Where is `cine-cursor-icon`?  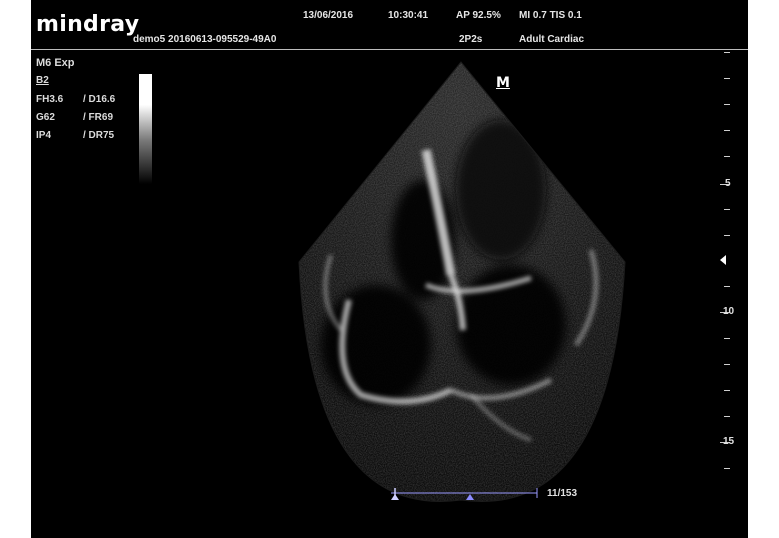
cine-cursor-icon is located at coordinates (470, 497).